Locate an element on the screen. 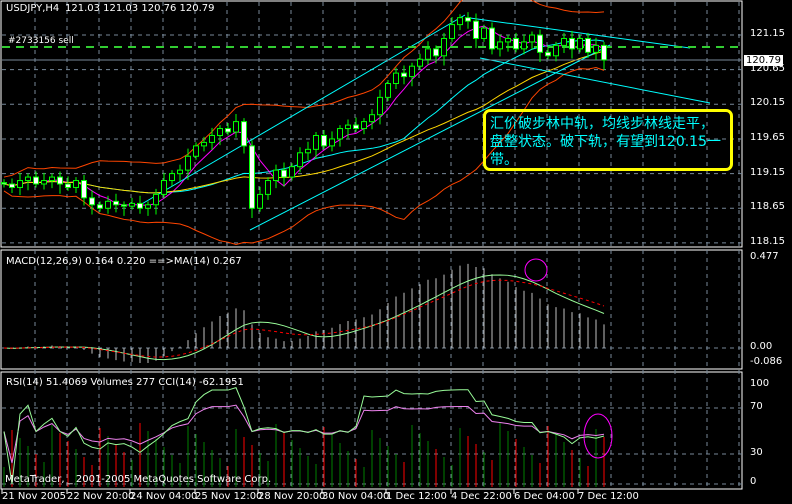  macd-signal-line is located at coordinates (304, 317).